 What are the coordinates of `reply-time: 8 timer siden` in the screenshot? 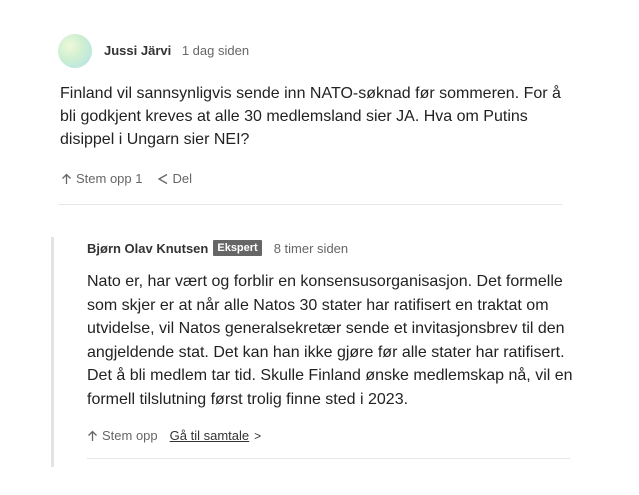 It's located at (311, 248).